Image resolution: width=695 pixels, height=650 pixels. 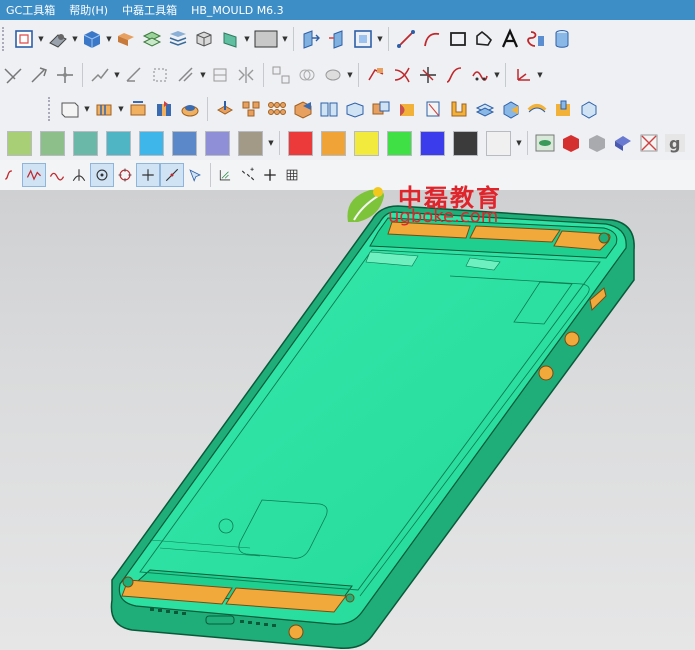 I want to click on box-icon, so click(x=303, y=109).